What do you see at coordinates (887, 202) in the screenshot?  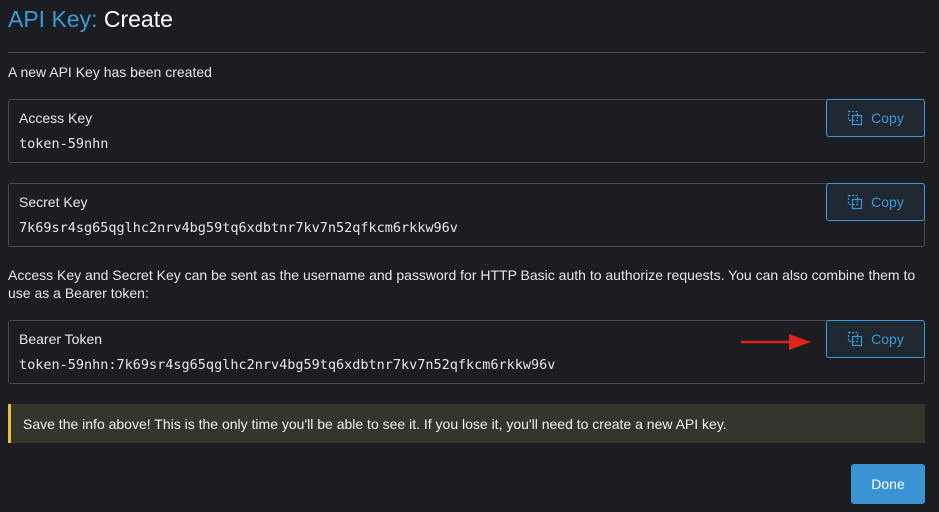 I see `copy-secret-key-label: Copy` at bounding box center [887, 202].